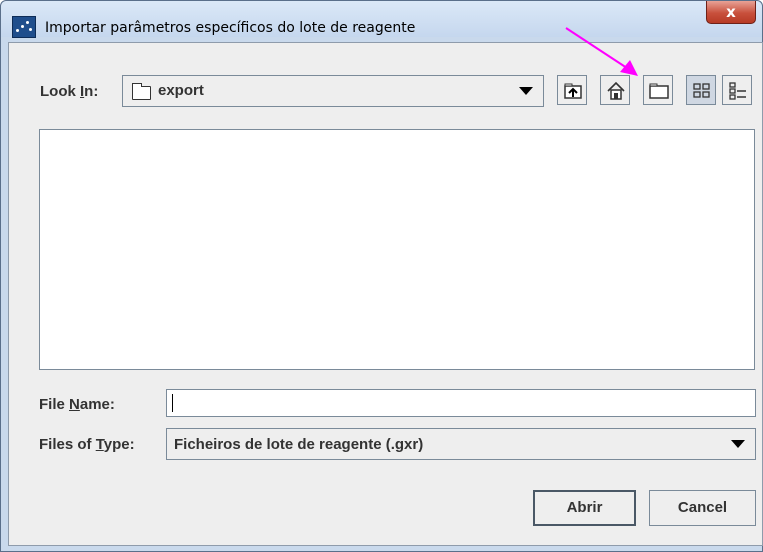 Image resolution: width=763 pixels, height=552 pixels. I want to click on cancel-button: Cancel, so click(702, 508).